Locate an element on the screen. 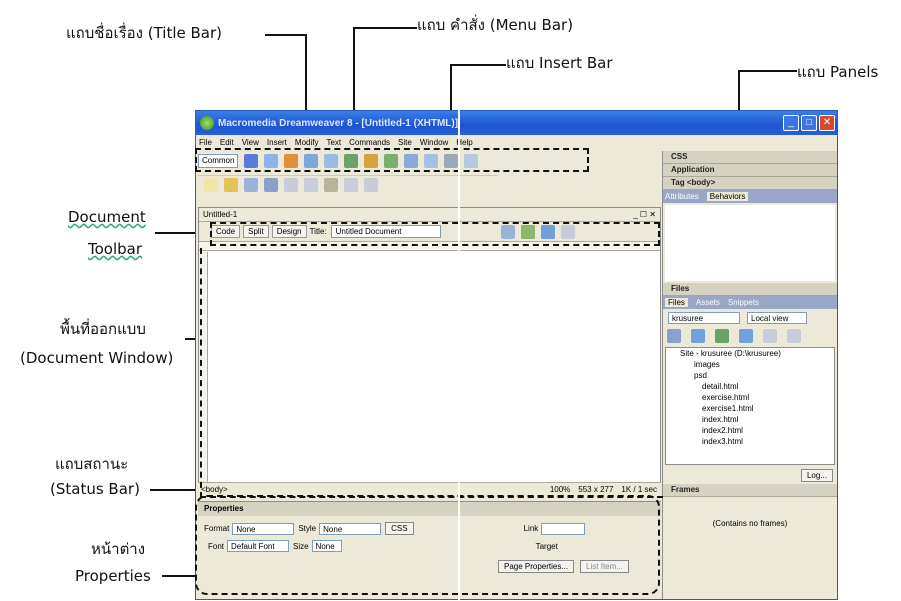 This screenshot has height=601, width=901. get-files-icon is located at coordinates (722, 336).